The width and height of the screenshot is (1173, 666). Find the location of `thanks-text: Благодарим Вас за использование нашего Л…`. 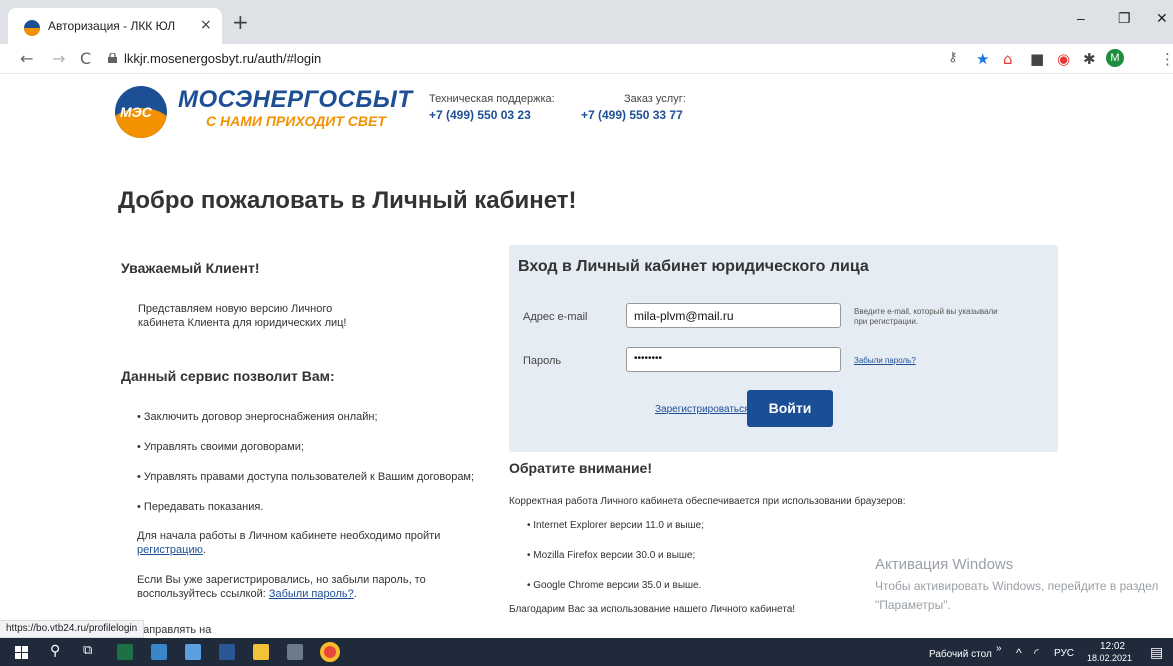

thanks-text: Благодарим Вас за использование нашего Л… is located at coordinates (652, 609).